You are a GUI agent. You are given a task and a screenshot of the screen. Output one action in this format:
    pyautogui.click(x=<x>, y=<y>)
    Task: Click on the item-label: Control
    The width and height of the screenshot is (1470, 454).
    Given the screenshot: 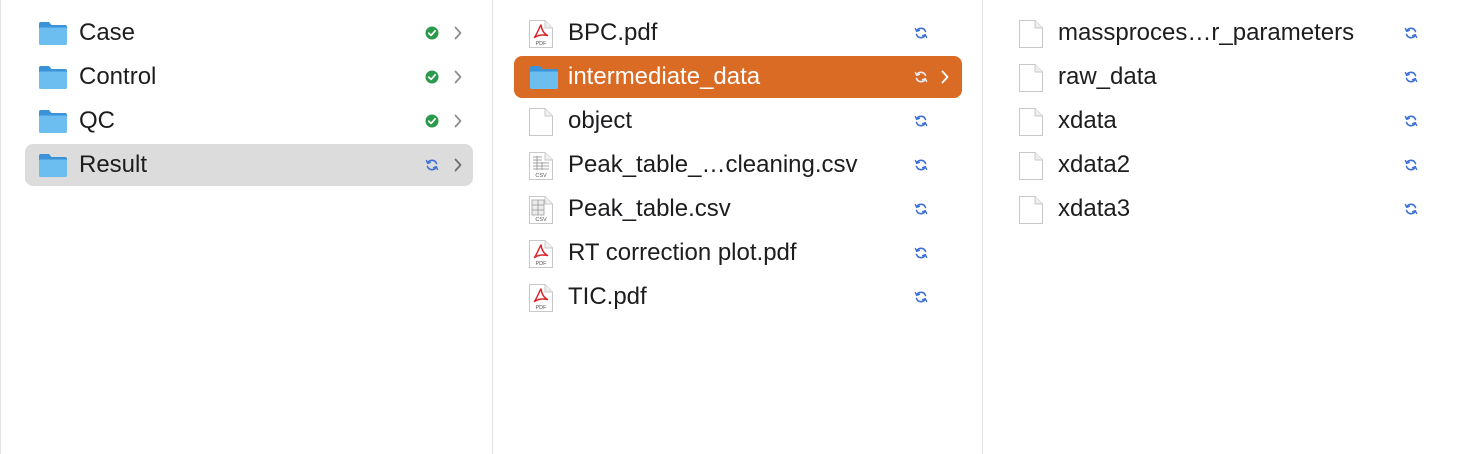 What is the action you would take?
    pyautogui.click(x=118, y=76)
    